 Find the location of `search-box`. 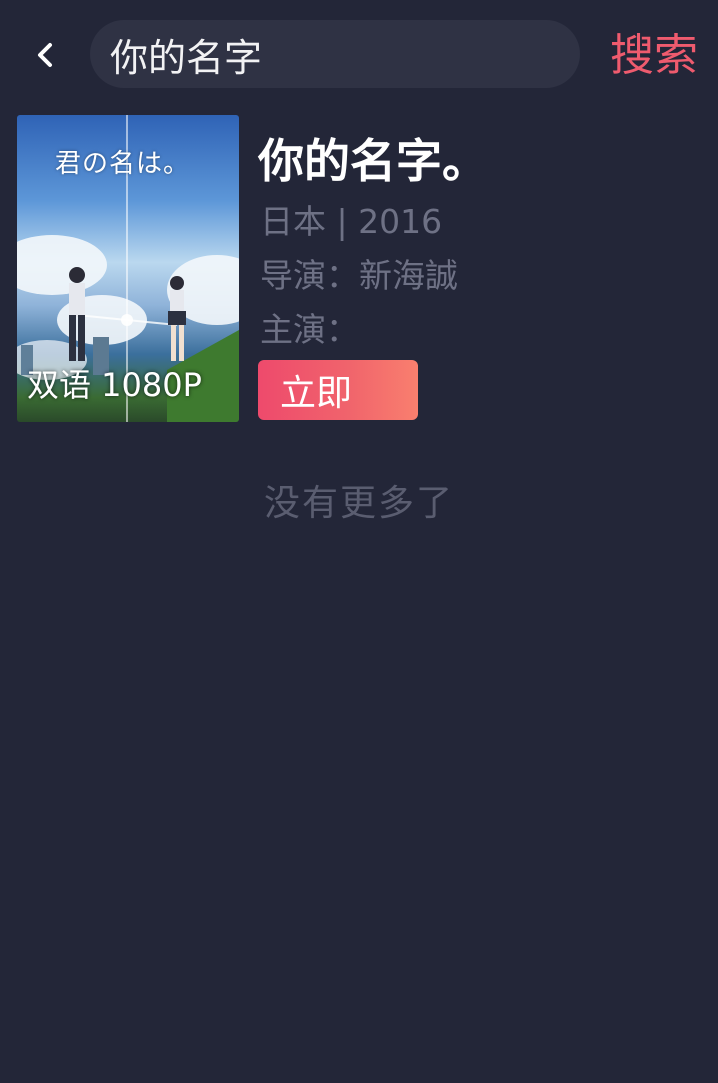

search-box is located at coordinates (335, 54).